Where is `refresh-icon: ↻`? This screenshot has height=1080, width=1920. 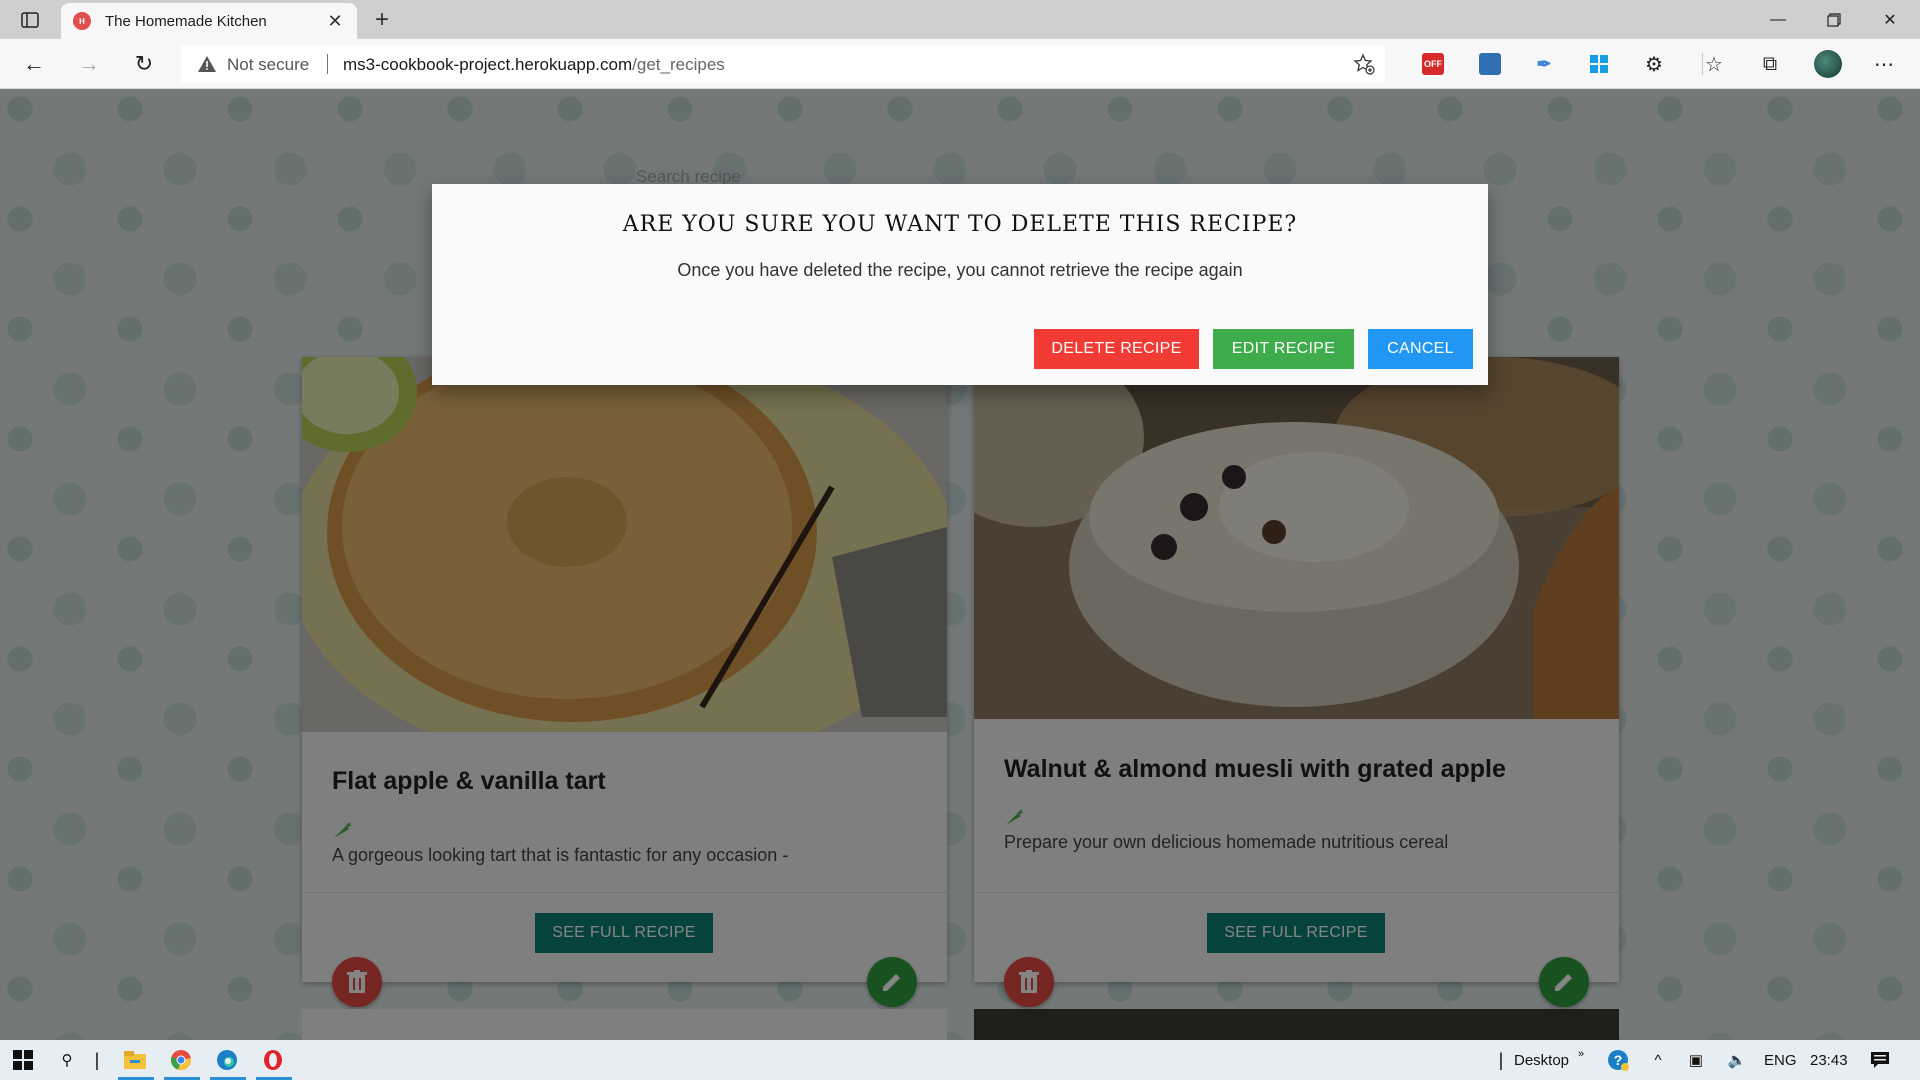 refresh-icon: ↻ is located at coordinates (144, 64).